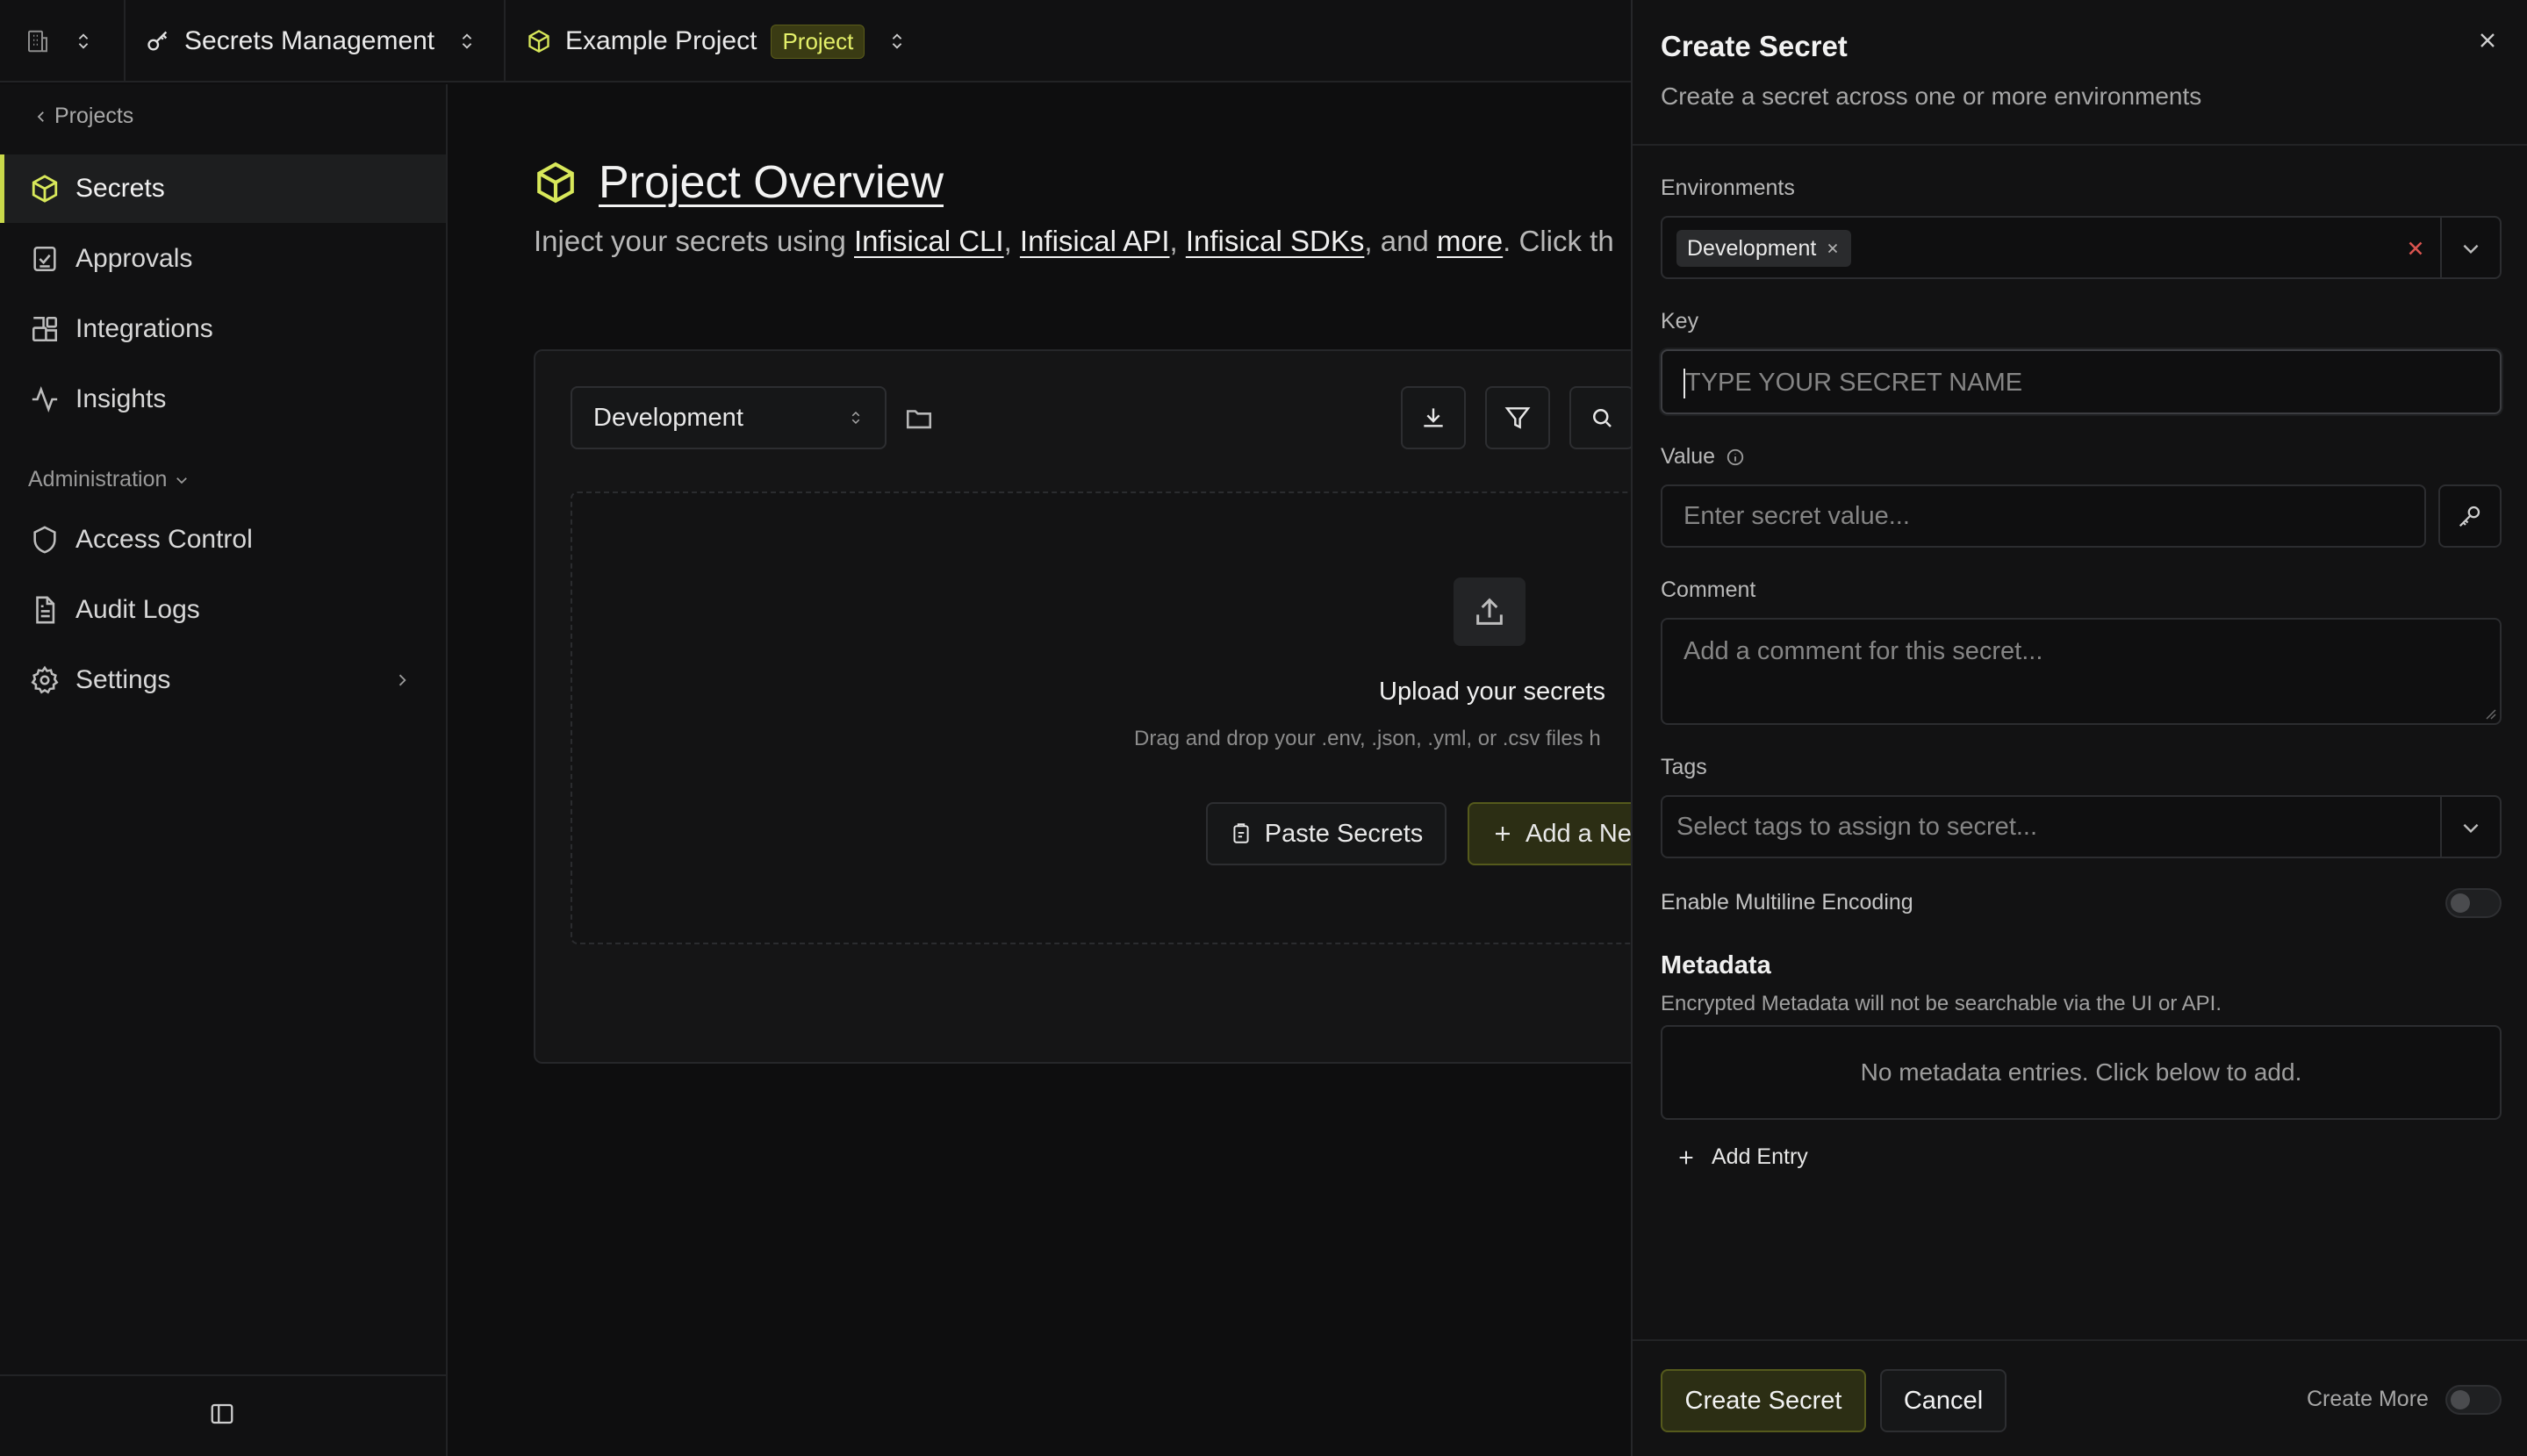 This screenshot has height=1456, width=2527. What do you see at coordinates (1401, 241) in the screenshot?
I see `description-text: , and` at bounding box center [1401, 241].